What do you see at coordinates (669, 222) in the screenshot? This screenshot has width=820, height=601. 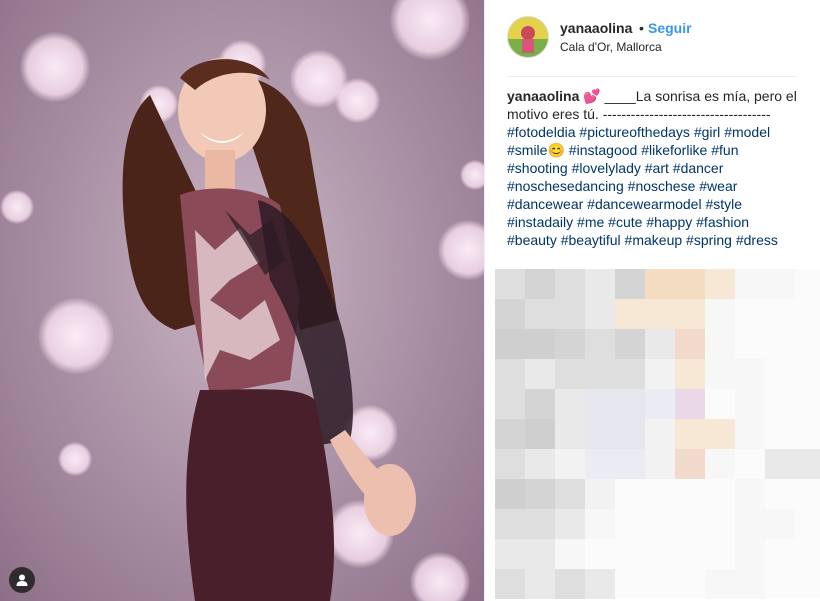 I see `hashtag-link: #happy` at bounding box center [669, 222].